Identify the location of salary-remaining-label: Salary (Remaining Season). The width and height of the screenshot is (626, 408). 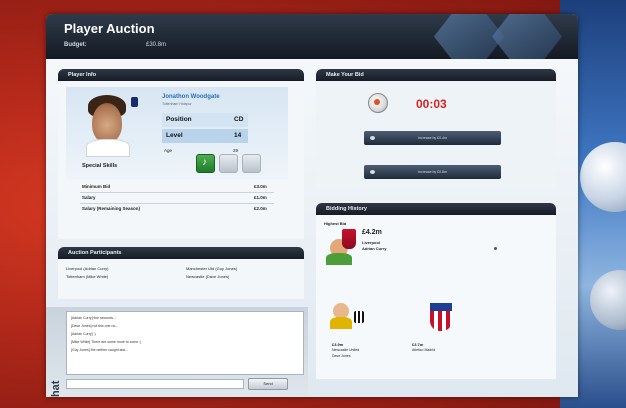
(111, 208).